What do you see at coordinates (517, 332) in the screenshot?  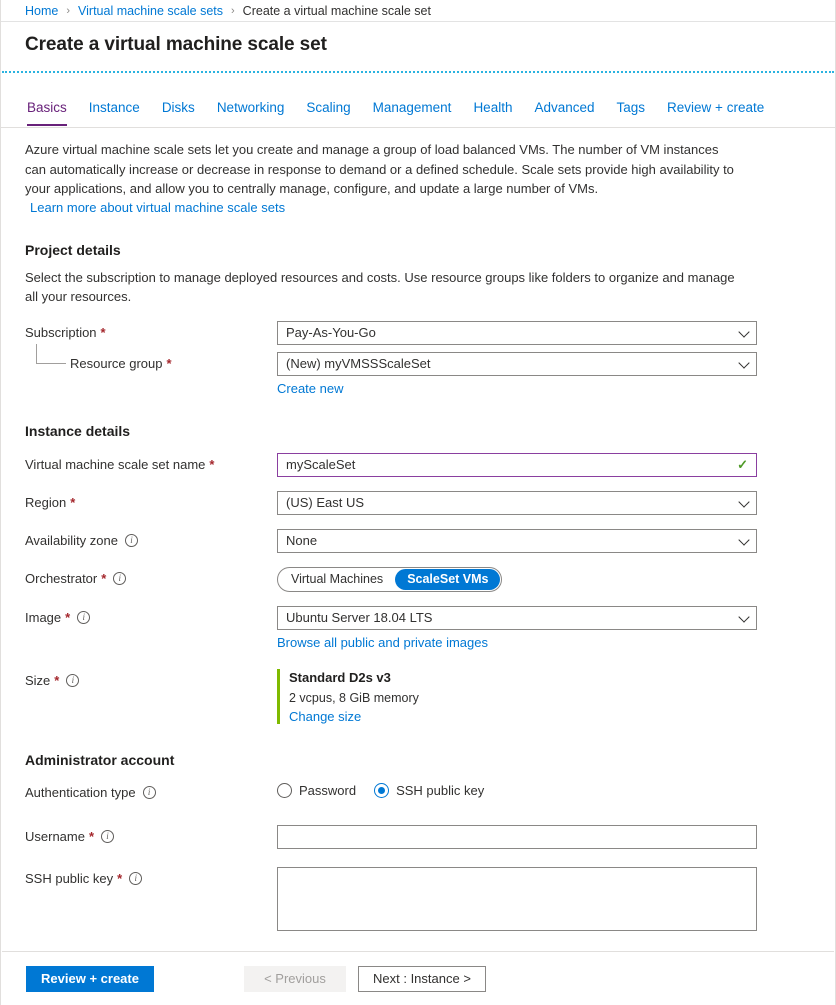 I see `subscription-select: Pay-As-You-Go` at bounding box center [517, 332].